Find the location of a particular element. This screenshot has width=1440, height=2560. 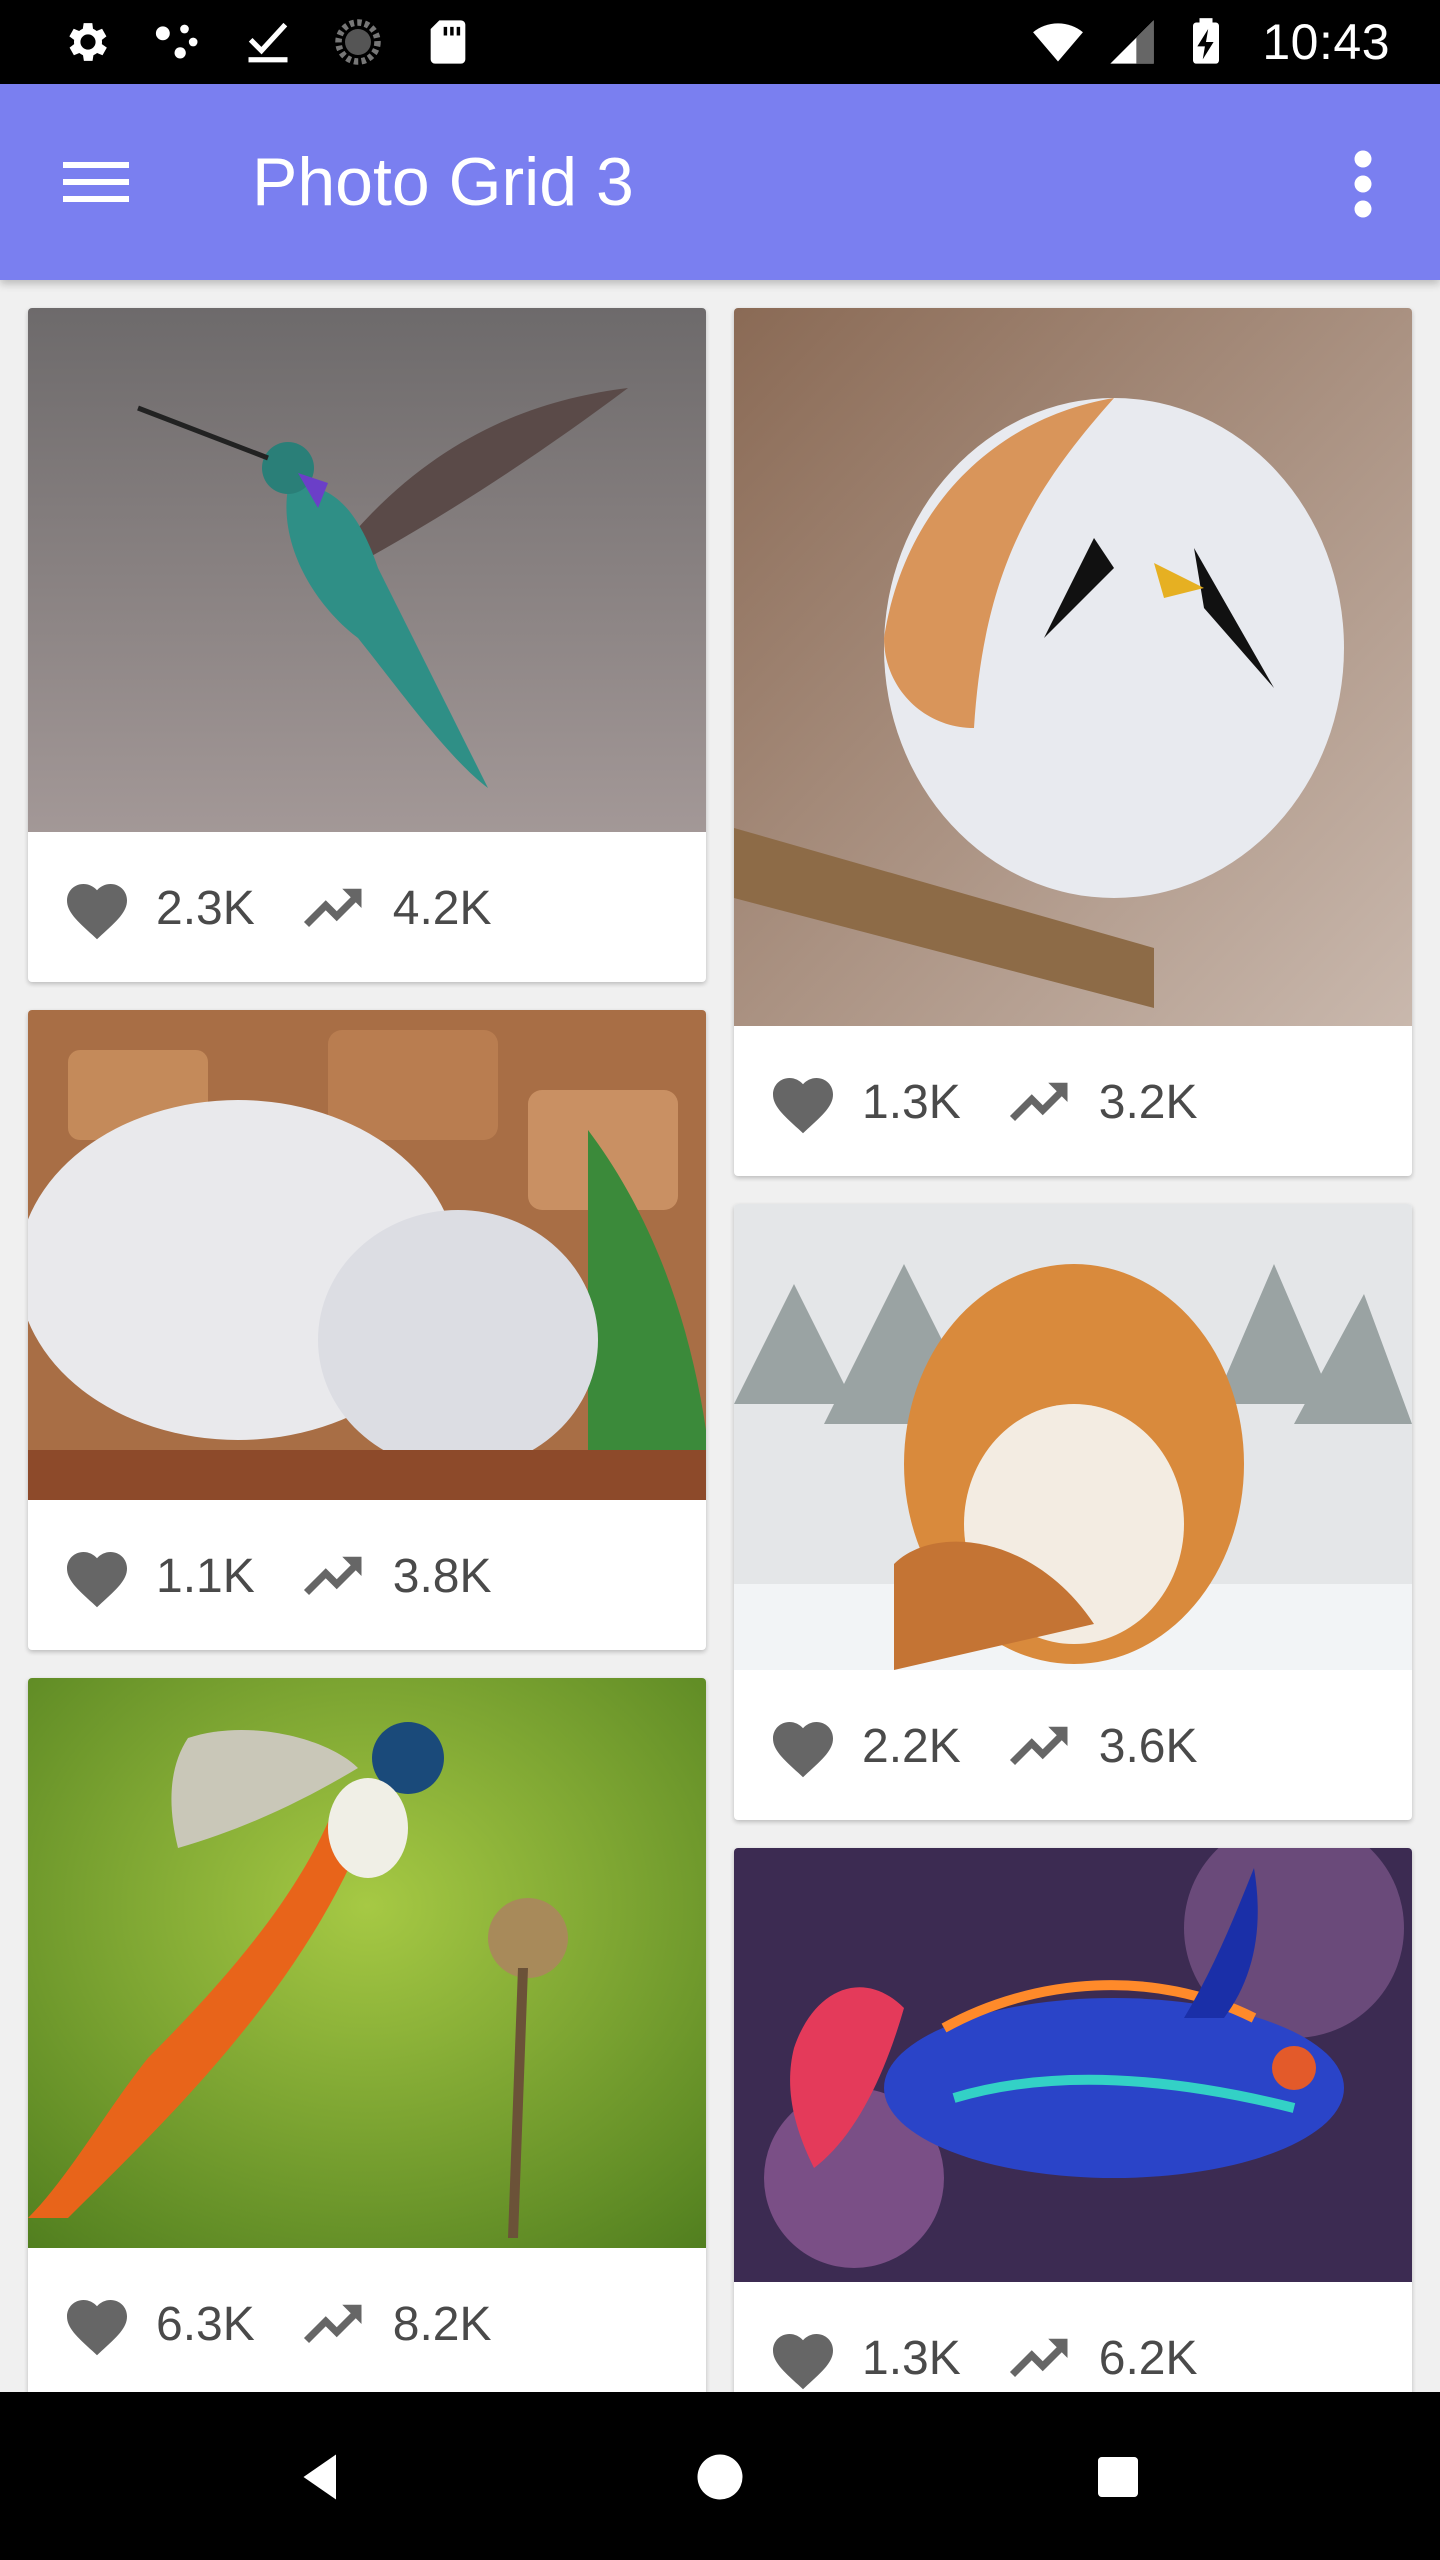

download-done-icon is located at coordinates (268, 42).